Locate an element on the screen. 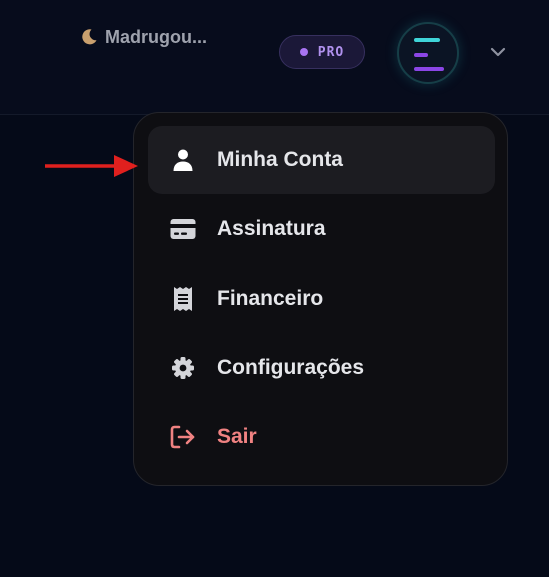  plan-badge: PRO is located at coordinates (322, 52).